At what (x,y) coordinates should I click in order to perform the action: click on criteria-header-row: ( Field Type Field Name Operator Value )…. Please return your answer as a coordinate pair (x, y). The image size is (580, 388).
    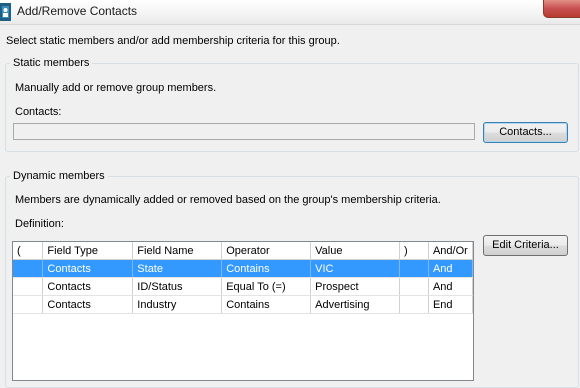
    Looking at the image, I should click on (243, 251).